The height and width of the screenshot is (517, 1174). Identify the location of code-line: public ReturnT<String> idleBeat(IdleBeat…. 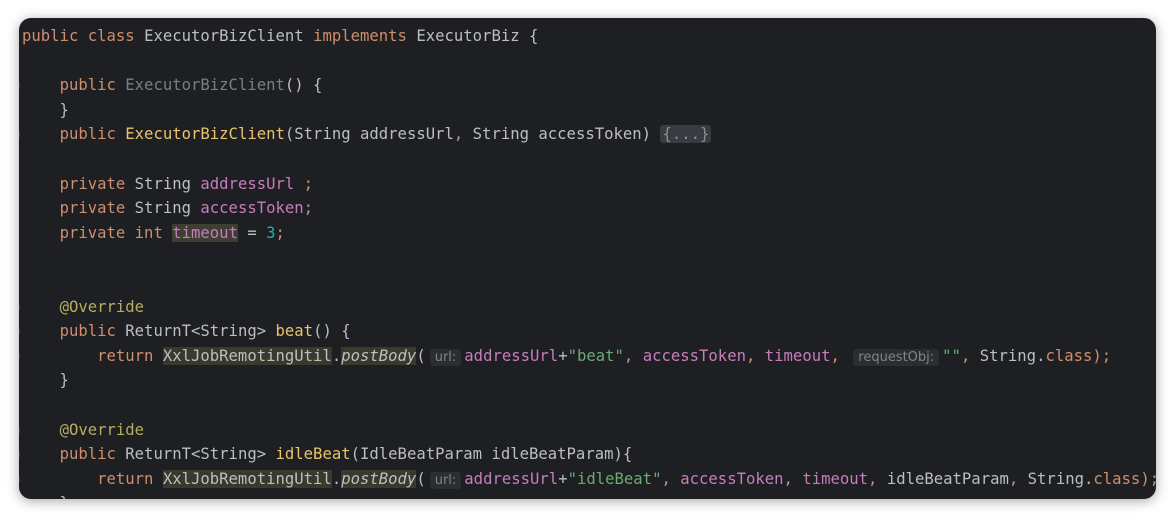
(587, 454).